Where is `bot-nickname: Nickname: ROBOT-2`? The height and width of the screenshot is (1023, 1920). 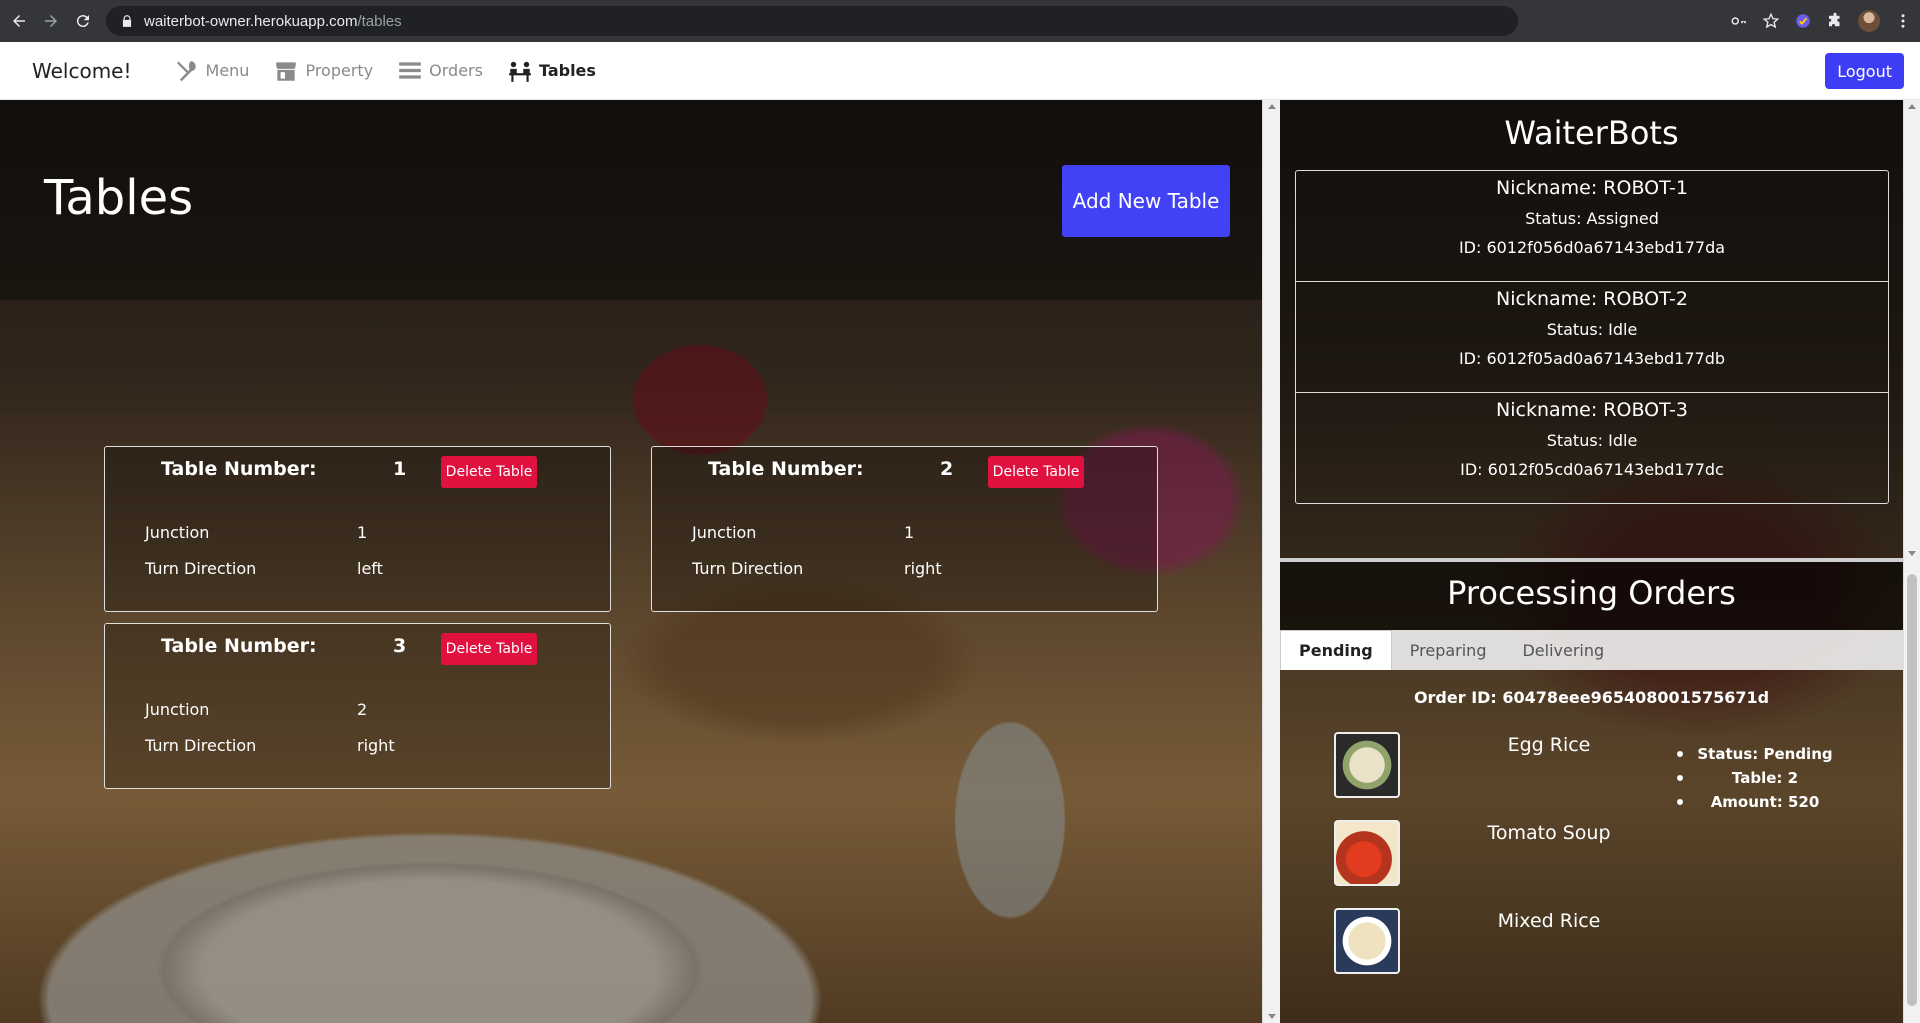 bot-nickname: Nickname: ROBOT-2 is located at coordinates (1592, 299).